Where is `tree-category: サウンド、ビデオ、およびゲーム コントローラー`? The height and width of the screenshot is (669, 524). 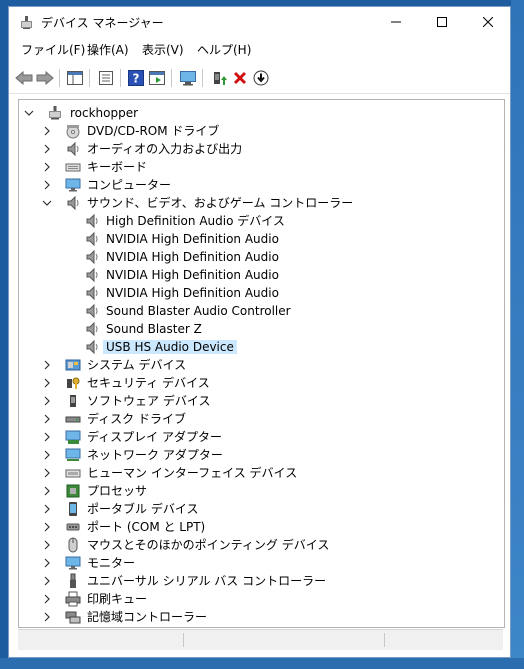
tree-category: サウンド、ビデオ、およびゲーム コントローラー is located at coordinates (261, 203).